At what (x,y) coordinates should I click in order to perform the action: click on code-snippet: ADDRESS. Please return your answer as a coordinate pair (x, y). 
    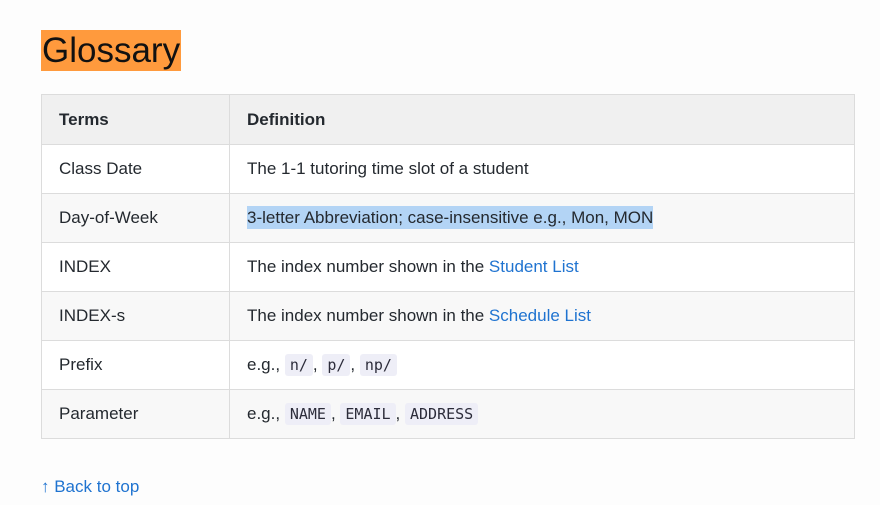
    Looking at the image, I should click on (442, 414).